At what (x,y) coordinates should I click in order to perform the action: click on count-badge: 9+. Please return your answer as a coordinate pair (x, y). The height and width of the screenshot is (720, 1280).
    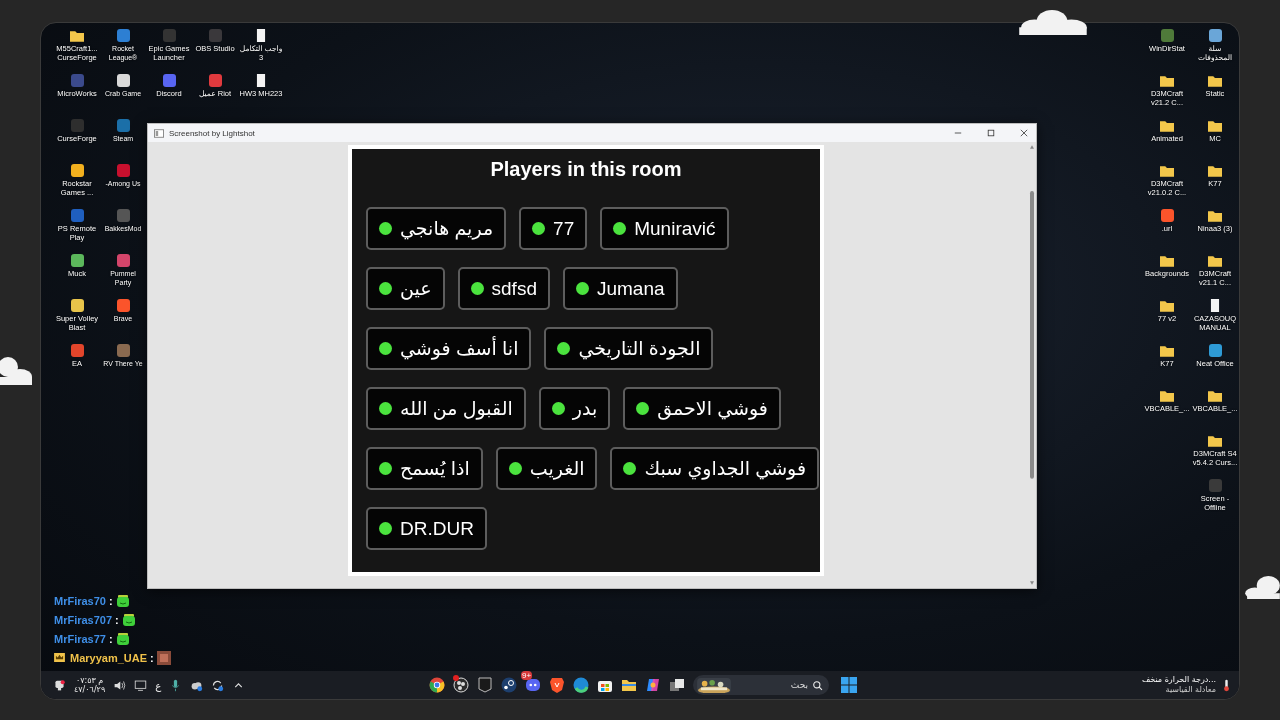
    Looking at the image, I should click on (527, 675).